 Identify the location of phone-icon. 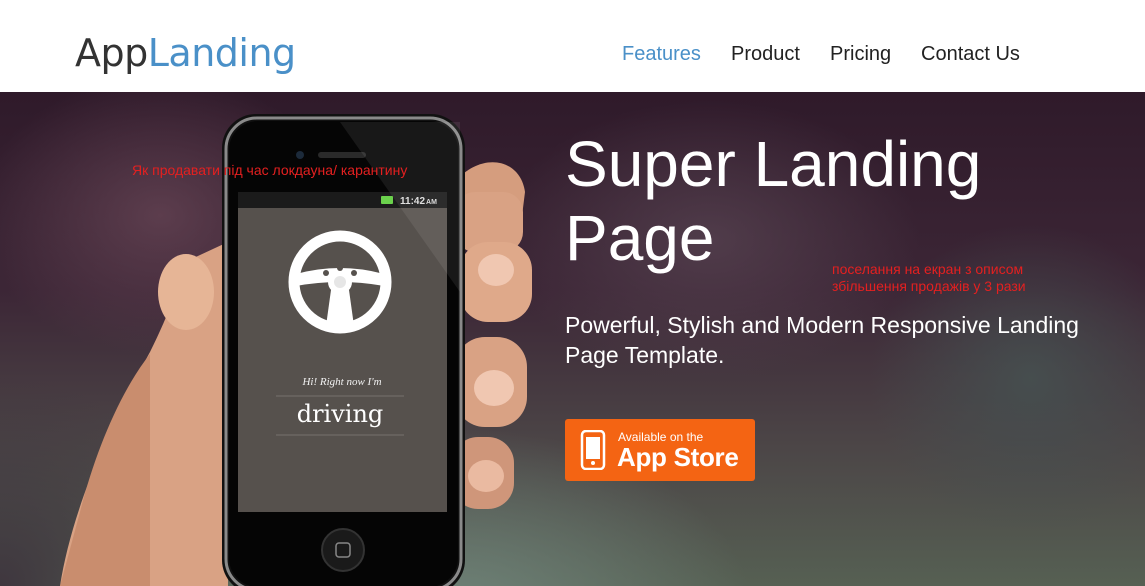
(593, 450).